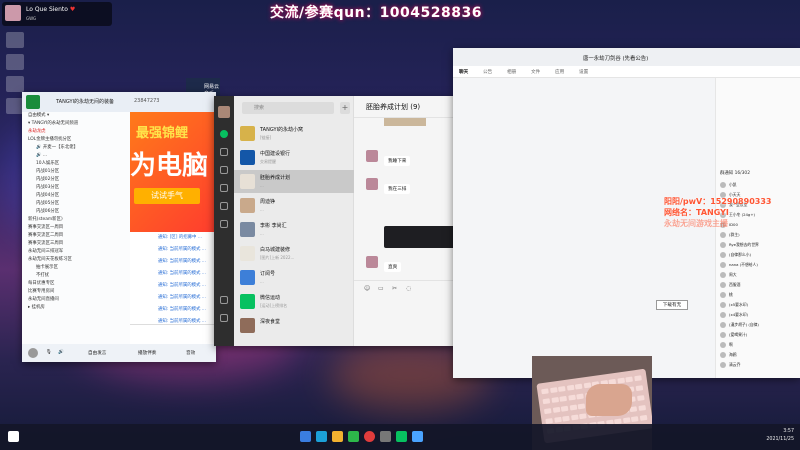 This screenshot has width=800, height=450. What do you see at coordinates (76, 308) in the screenshot?
I see `channel-item: ▸ 挂机房` at bounding box center [76, 308].